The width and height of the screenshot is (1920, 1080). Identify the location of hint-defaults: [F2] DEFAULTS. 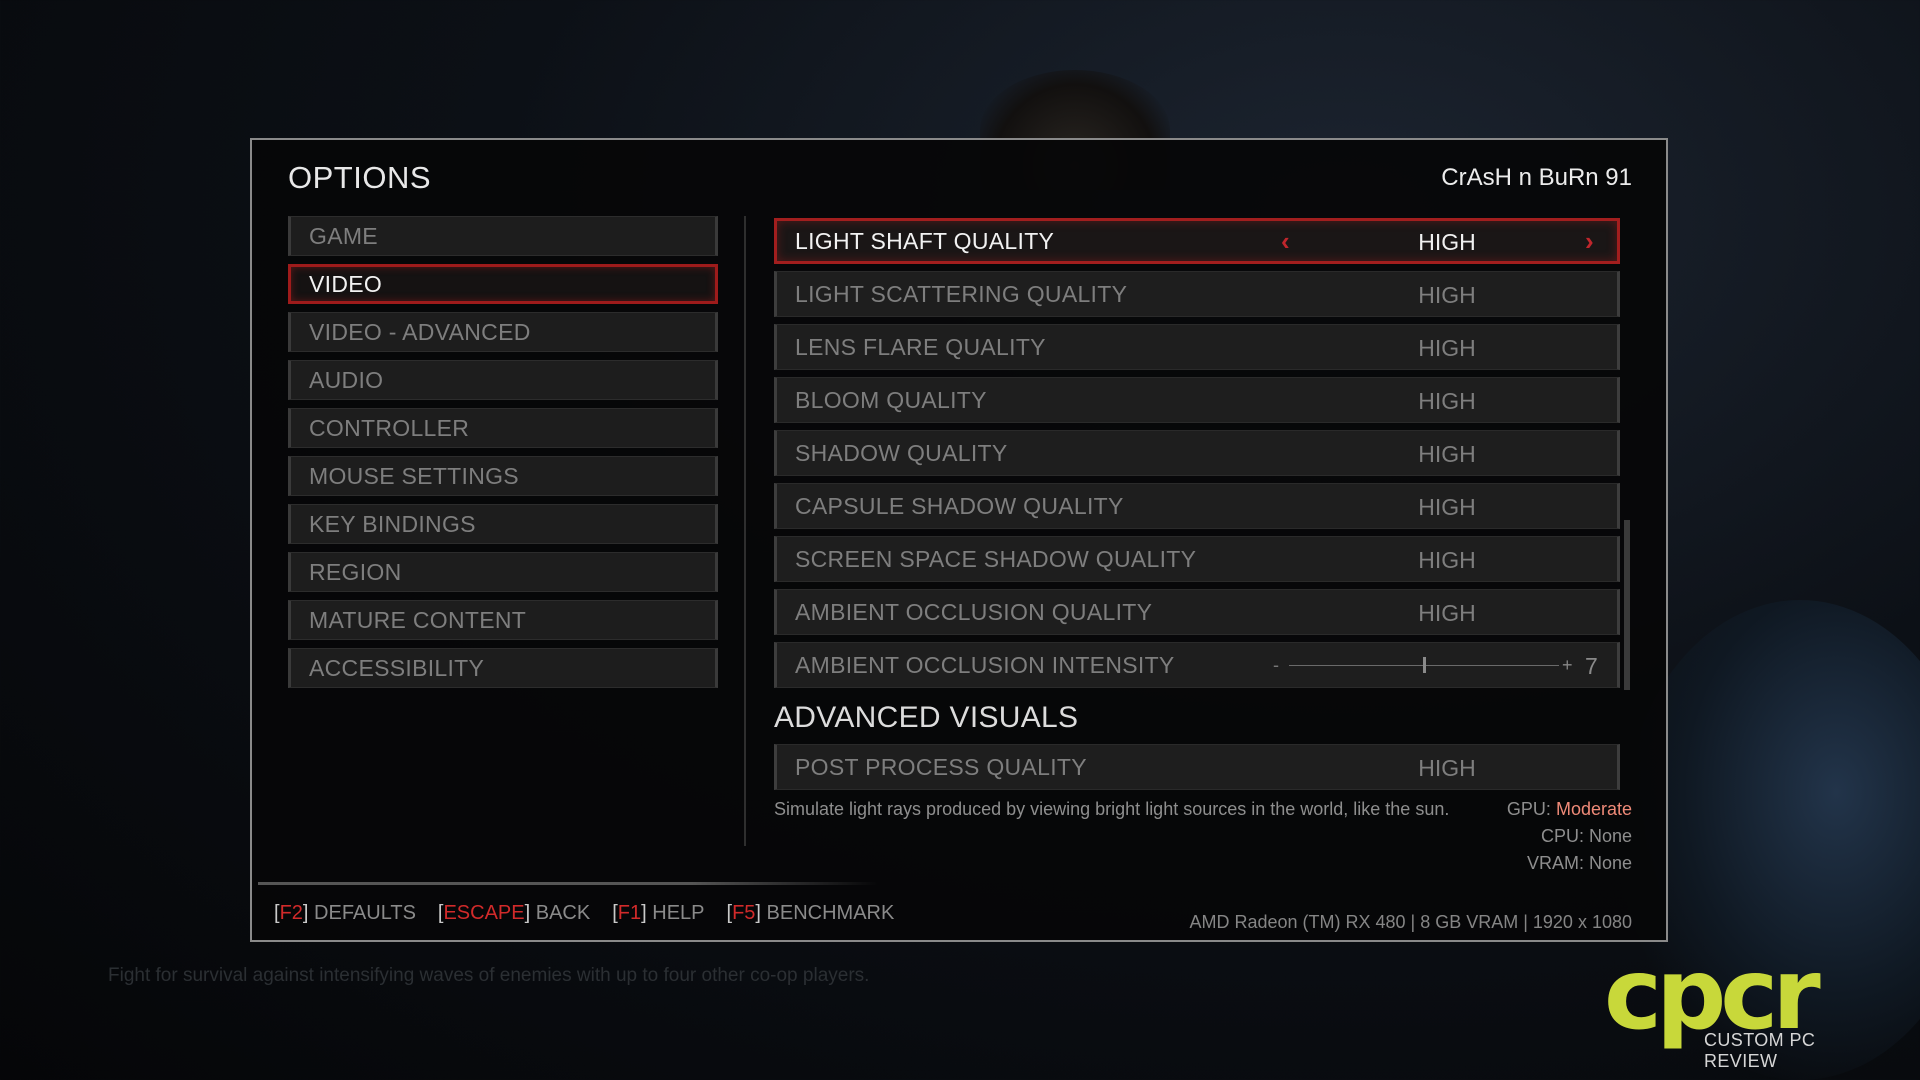
(345, 913).